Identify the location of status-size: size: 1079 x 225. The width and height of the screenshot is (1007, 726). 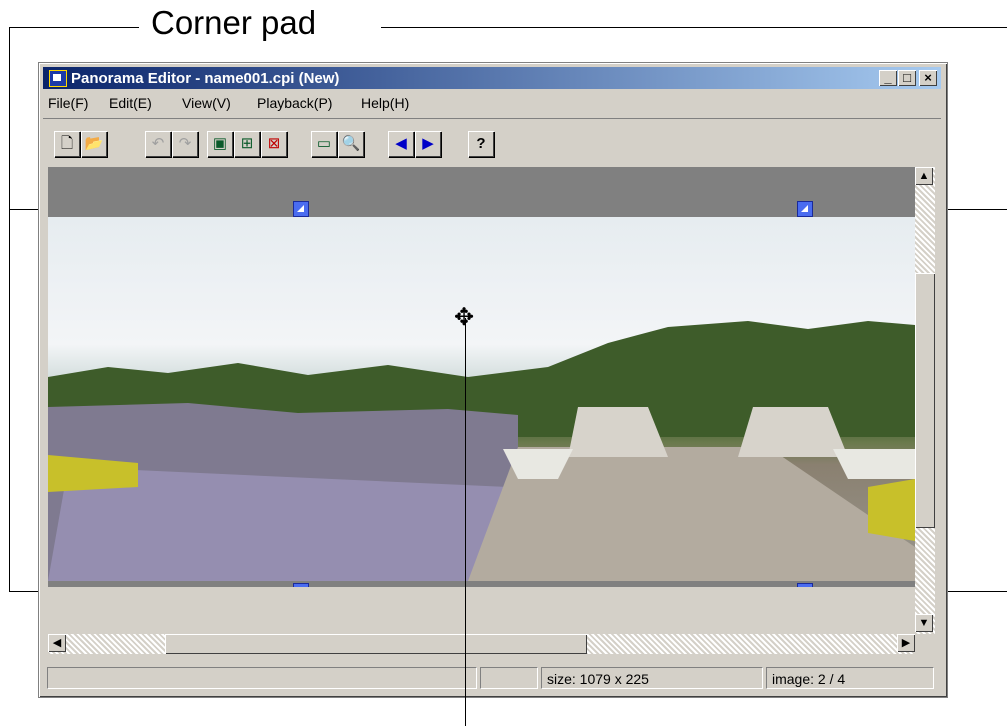
(652, 678).